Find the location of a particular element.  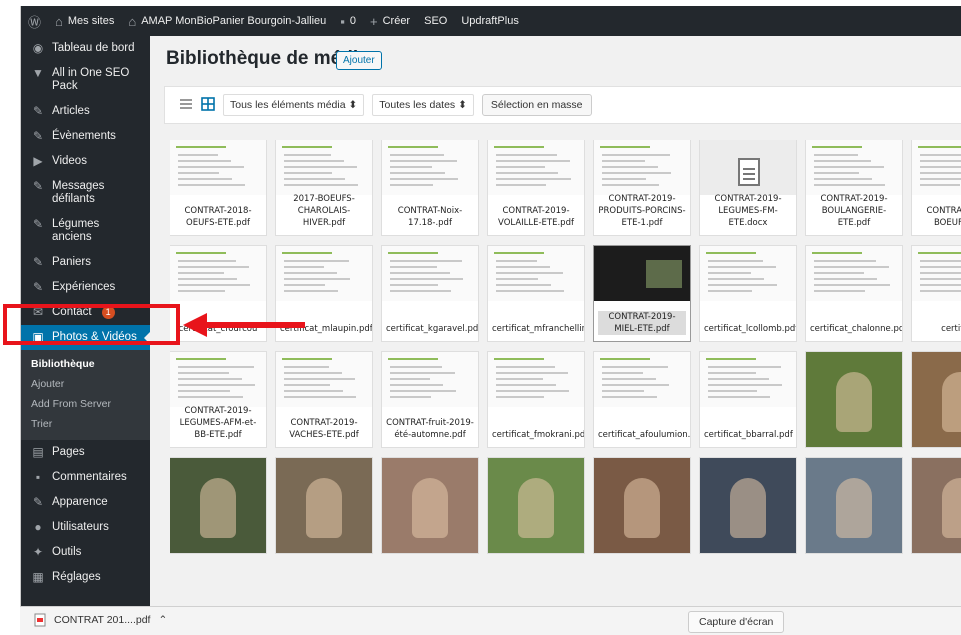

submenu-item: Bibliothèque is located at coordinates (85, 364).